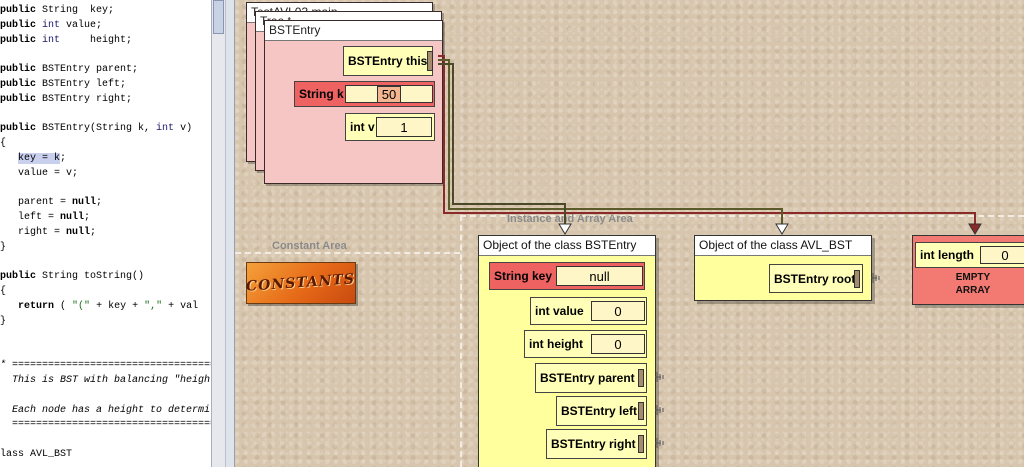 The image size is (1024, 467). Describe the element at coordinates (659, 377) in the screenshot. I see `parent-null-tick` at that location.